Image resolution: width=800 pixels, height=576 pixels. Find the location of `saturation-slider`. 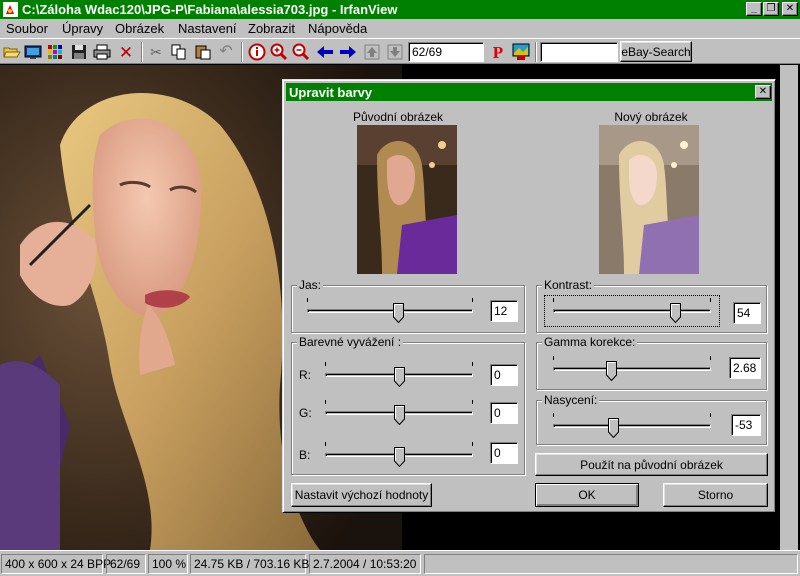

saturation-slider is located at coordinates (632, 426).